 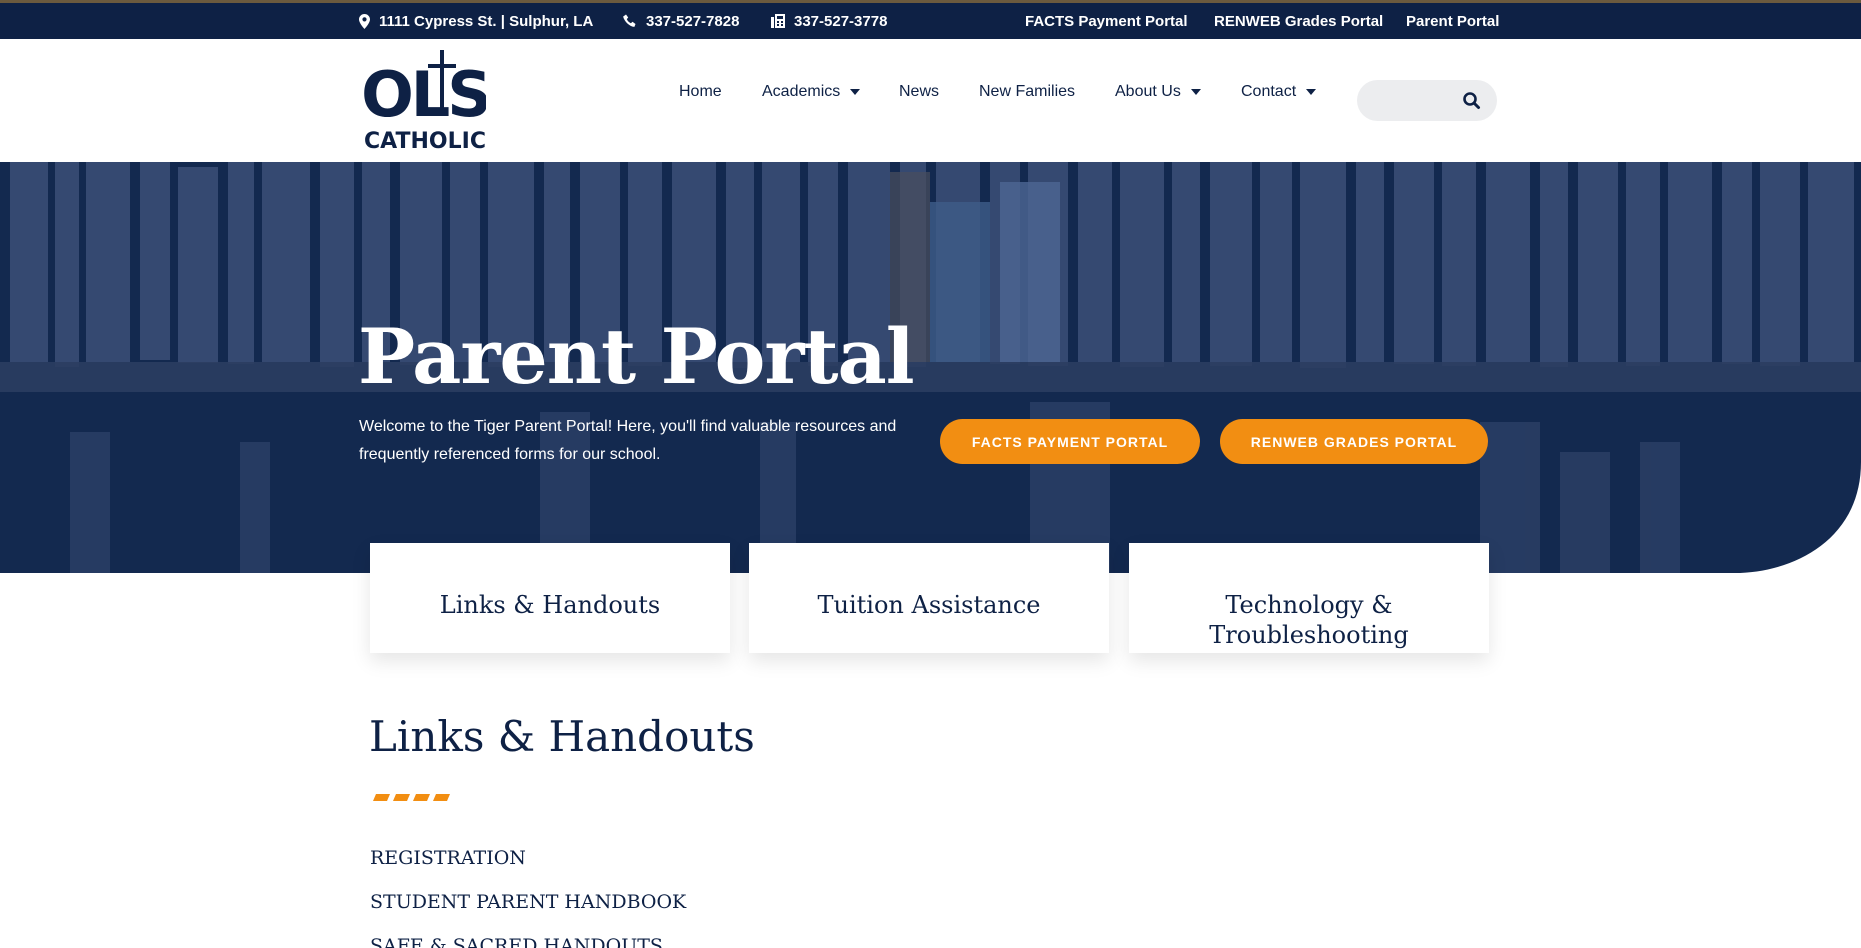 I want to click on technology-troubleshooting-card-label: Technology & Troubleshooting, so click(x=1308, y=621).